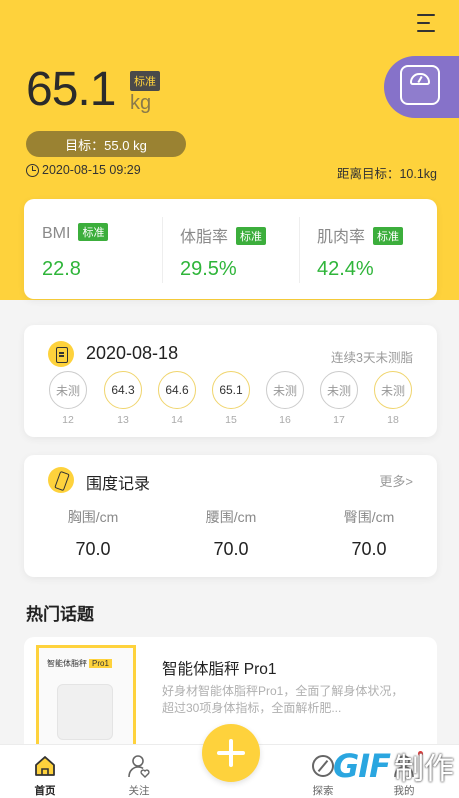 The image size is (459, 798). Describe the element at coordinates (219, 669) in the screenshot. I see `topic-title: 智能体脂秤 Pro1` at that location.